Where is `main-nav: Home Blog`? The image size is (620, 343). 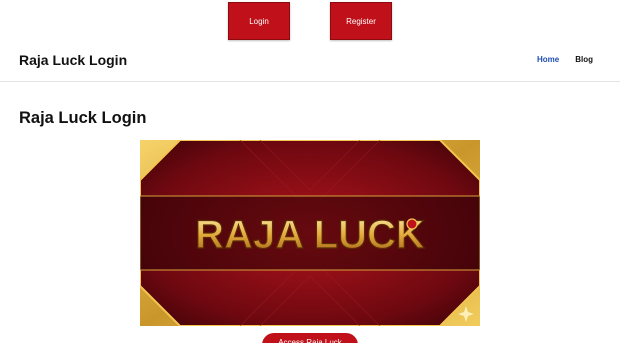 main-nav: Home Blog is located at coordinates (565, 59).